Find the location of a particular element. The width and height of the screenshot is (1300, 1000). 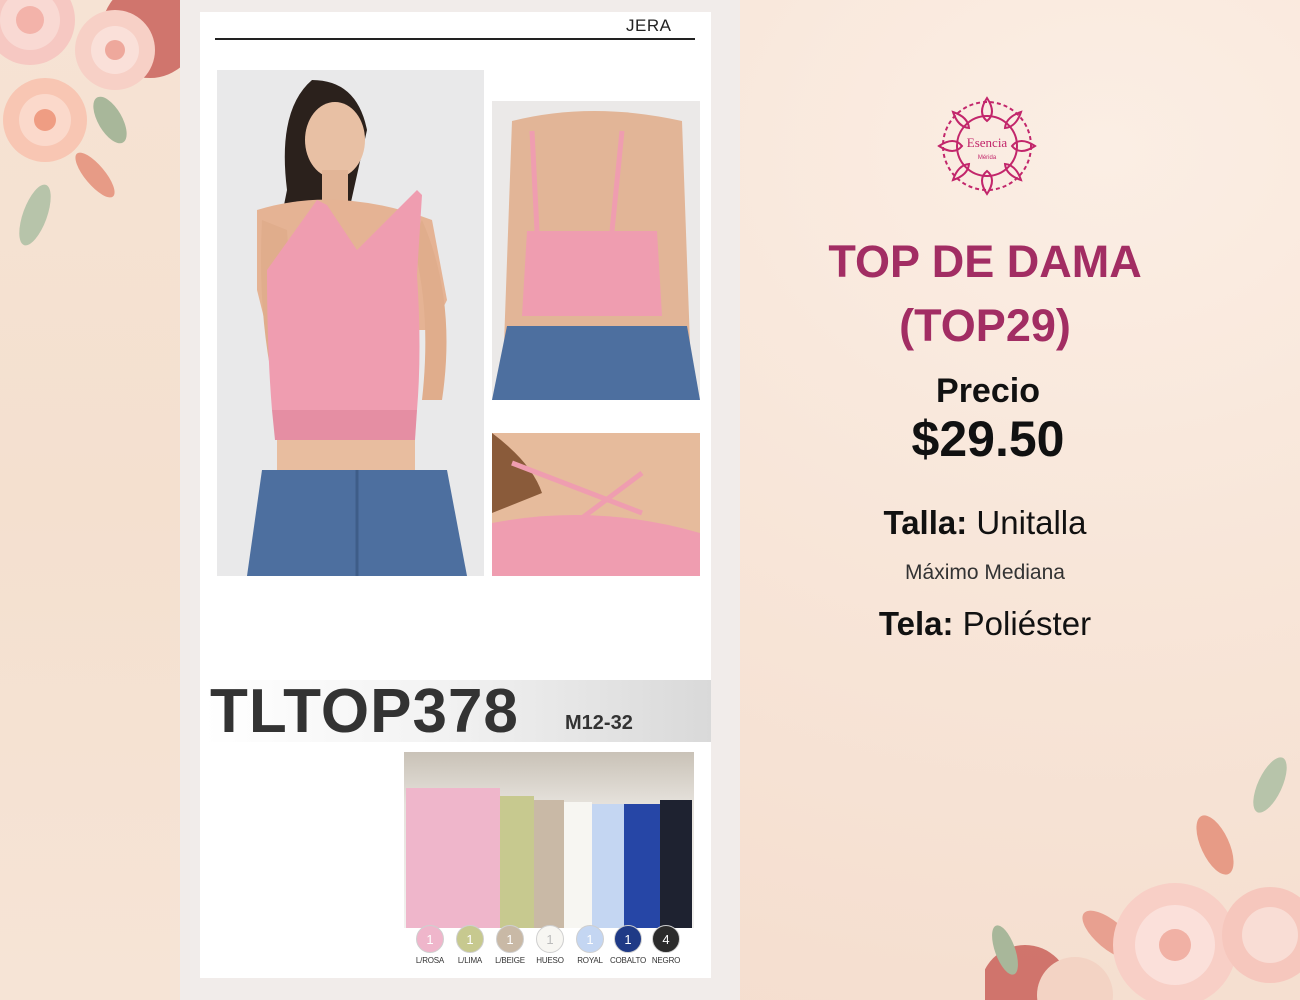

color-dot-lima: 1 is located at coordinates (470, 939).